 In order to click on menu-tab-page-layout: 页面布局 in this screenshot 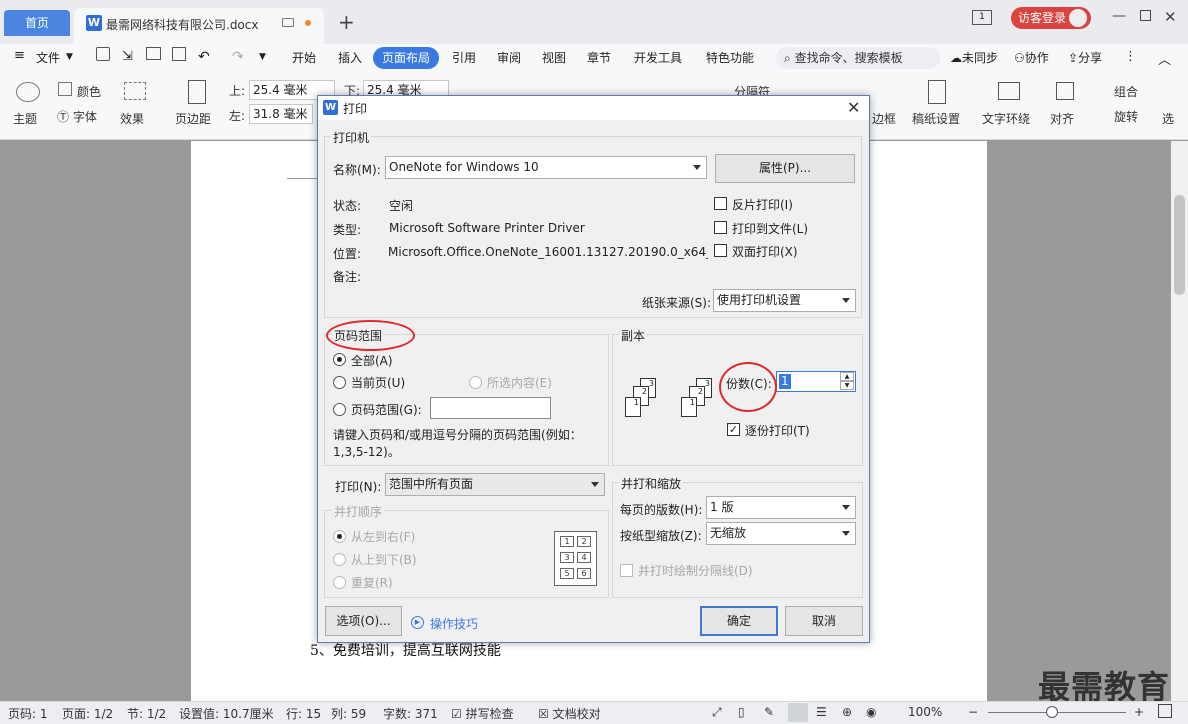, I will do `click(406, 58)`.